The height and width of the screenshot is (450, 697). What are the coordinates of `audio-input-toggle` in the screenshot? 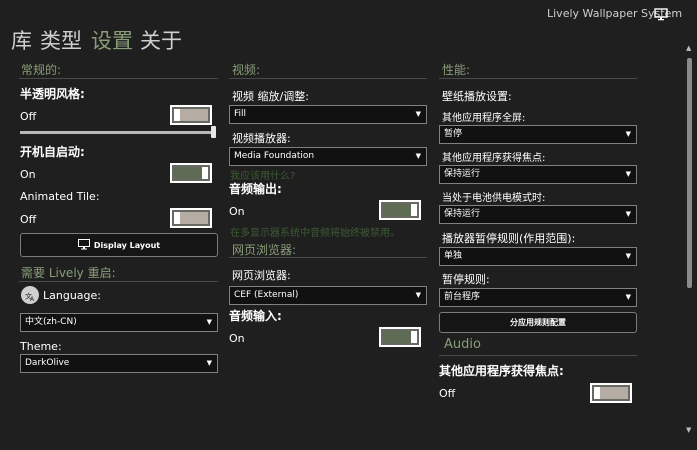 It's located at (400, 337).